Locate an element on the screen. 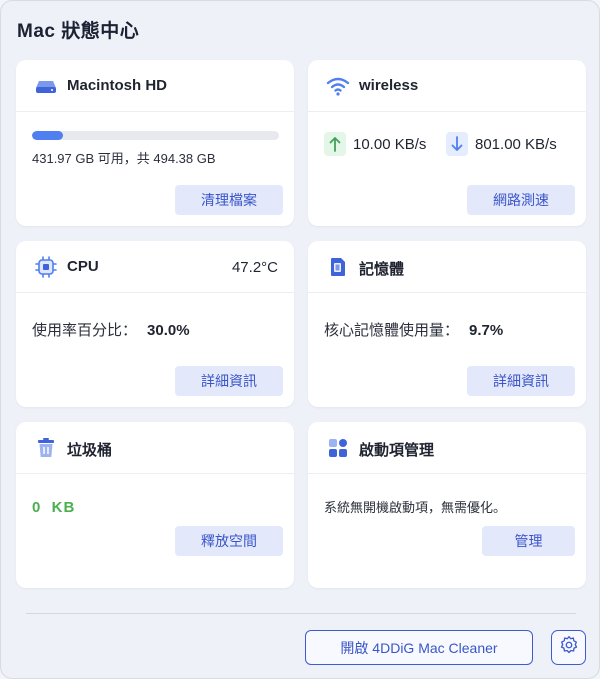 The image size is (600, 679). disk-card-header: Macintosh HD is located at coordinates (155, 86).